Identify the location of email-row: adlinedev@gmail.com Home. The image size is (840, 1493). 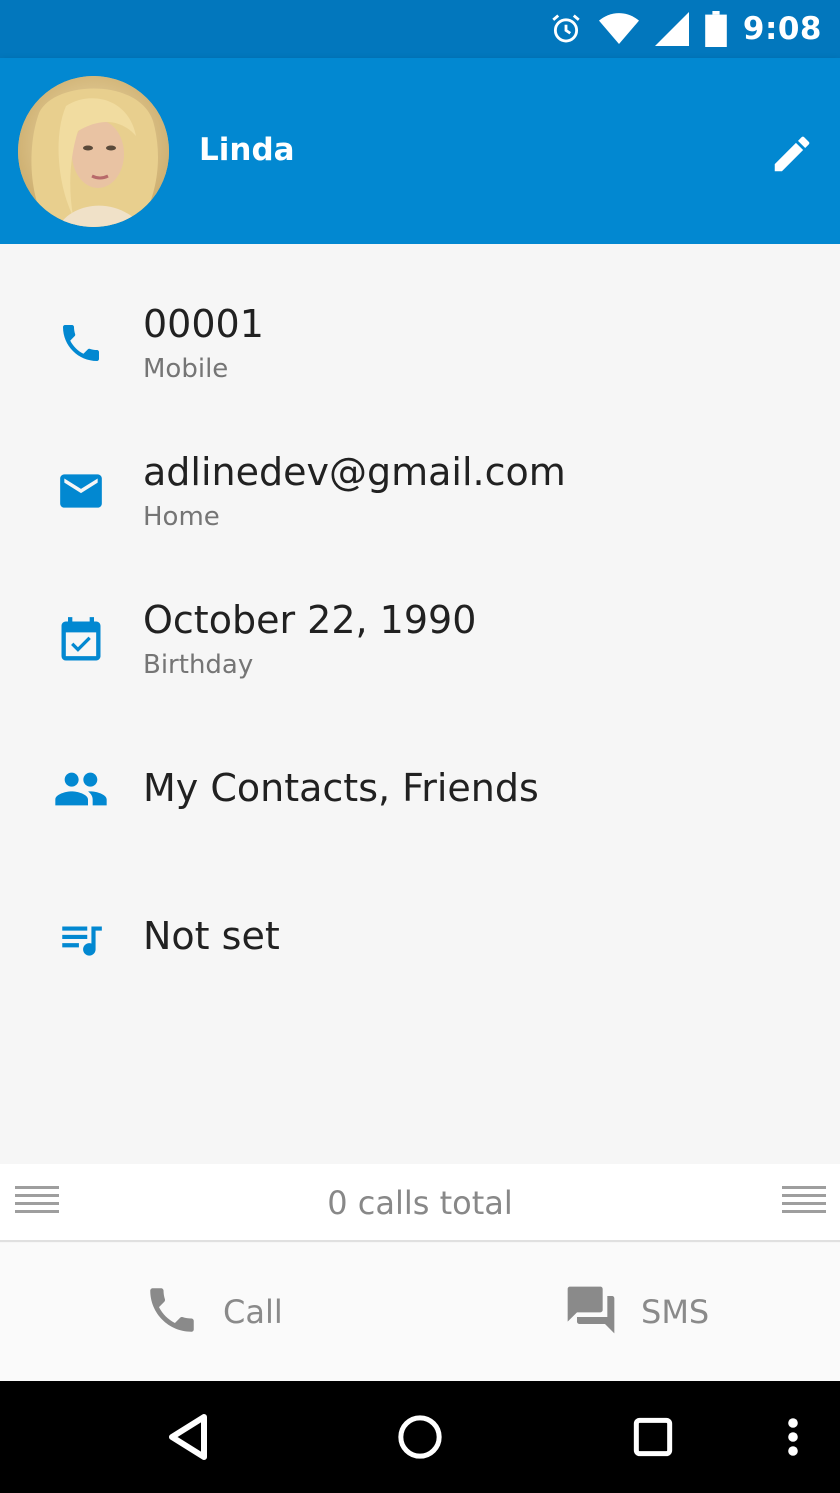
(420, 509).